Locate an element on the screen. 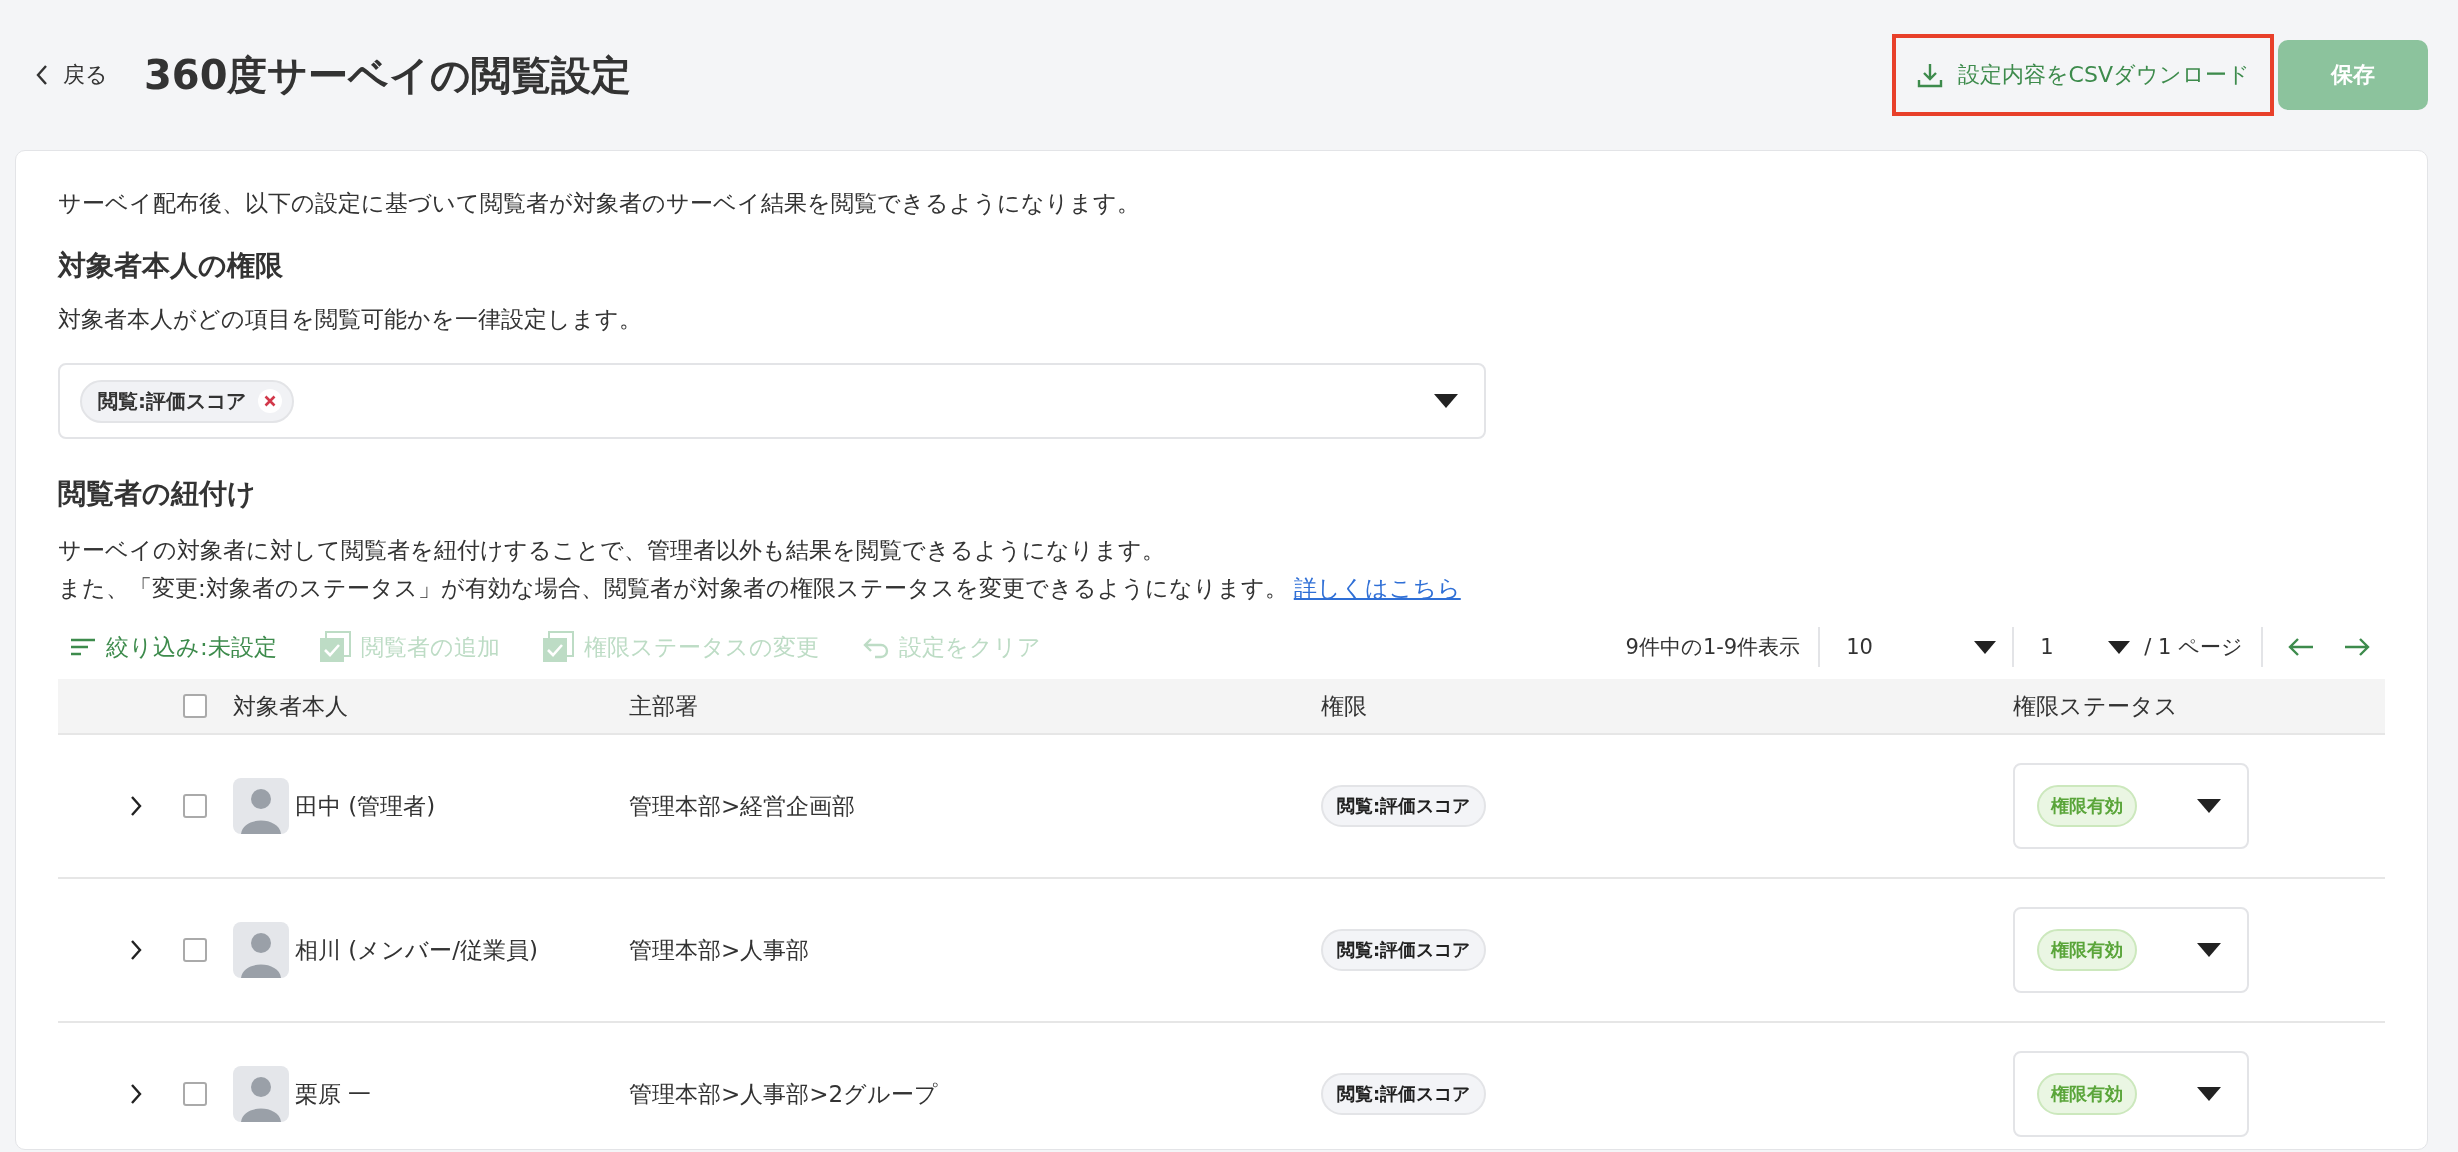  download-icon is located at coordinates (1929, 75).